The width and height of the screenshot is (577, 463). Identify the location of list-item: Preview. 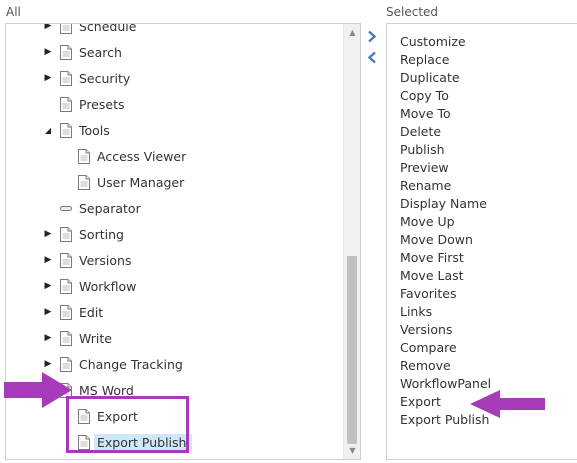
(424, 168).